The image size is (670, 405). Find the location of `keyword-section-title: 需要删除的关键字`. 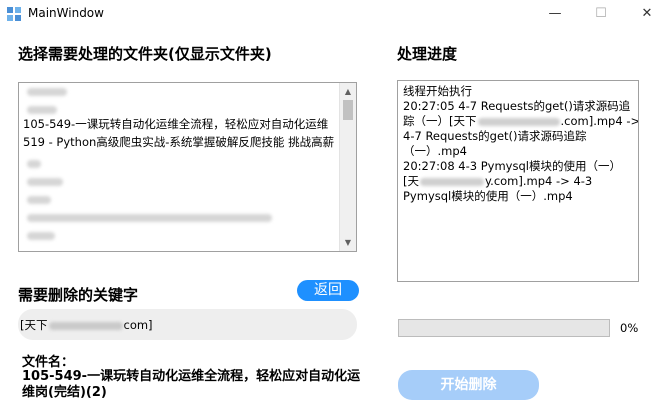

keyword-section-title: 需要删除的关键字 is located at coordinates (78, 295).